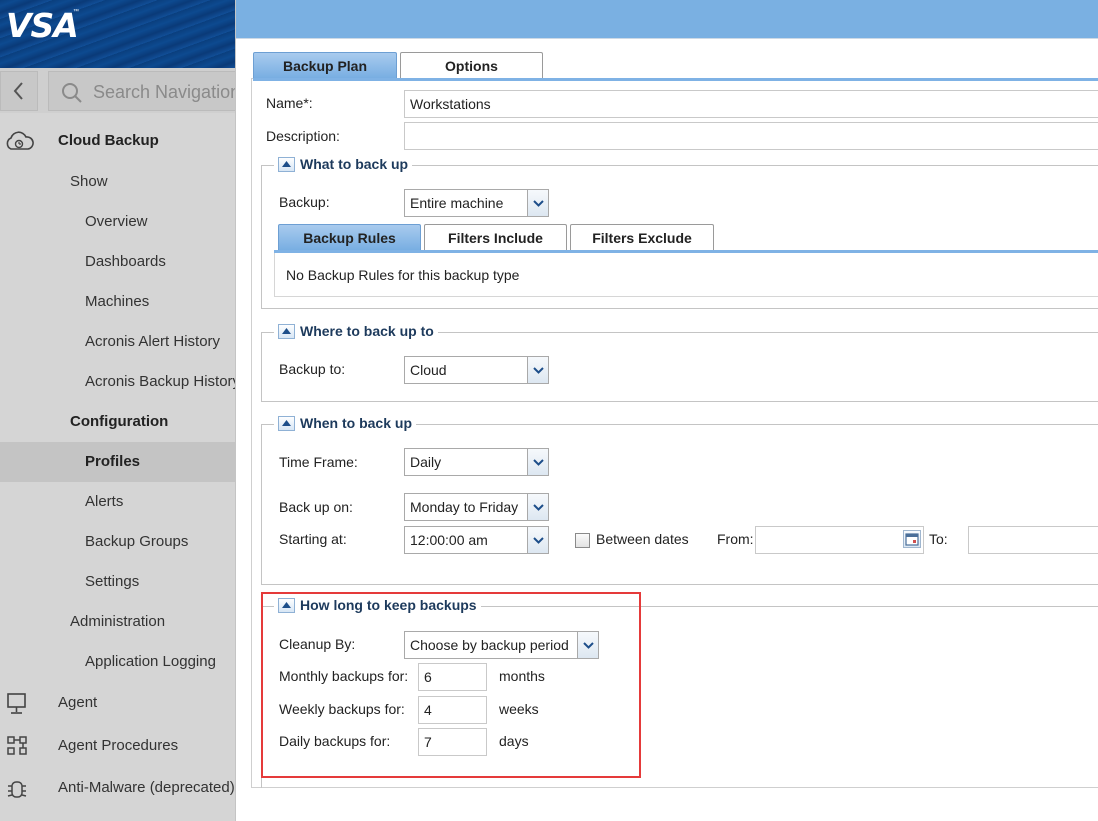 Image resolution: width=1098 pixels, height=821 pixels. I want to click on sidebar-item-label: Overview, so click(116, 221).